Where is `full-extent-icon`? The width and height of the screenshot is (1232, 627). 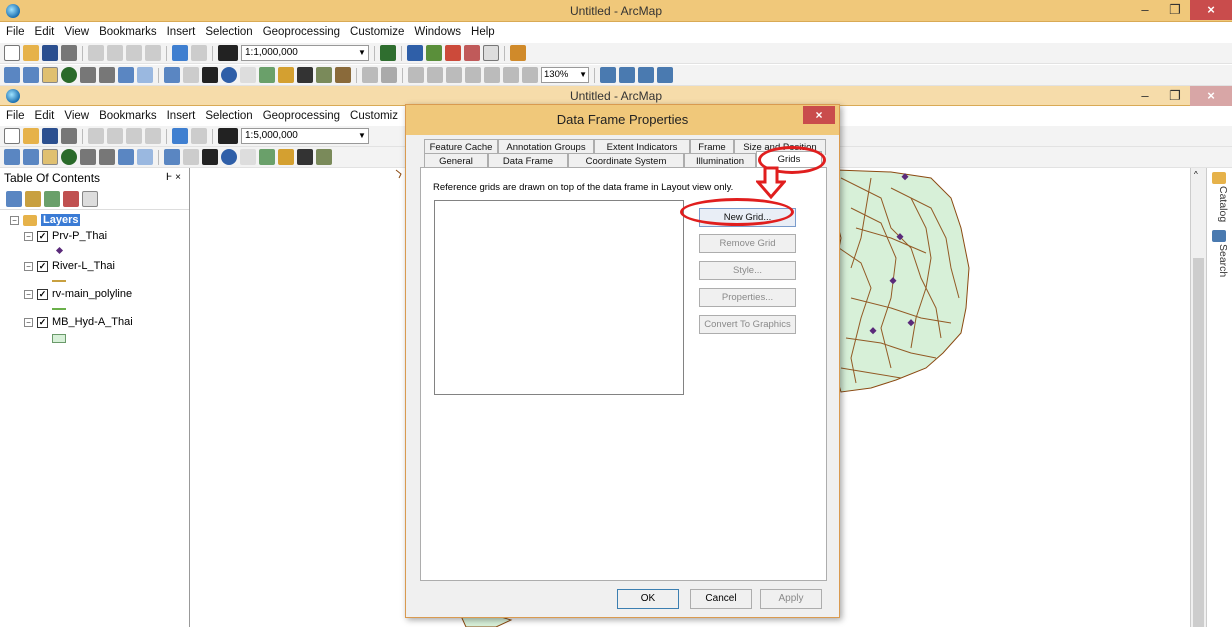
full-extent-icon is located at coordinates (69, 157).